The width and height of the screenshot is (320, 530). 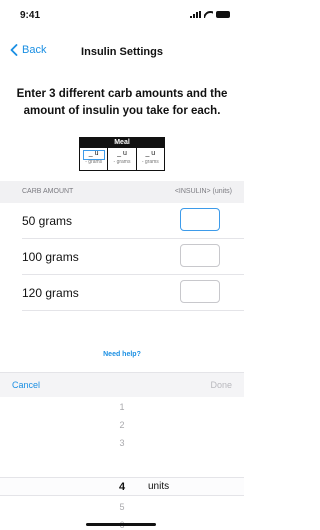 I want to click on done-button: Done, so click(x=221, y=385).